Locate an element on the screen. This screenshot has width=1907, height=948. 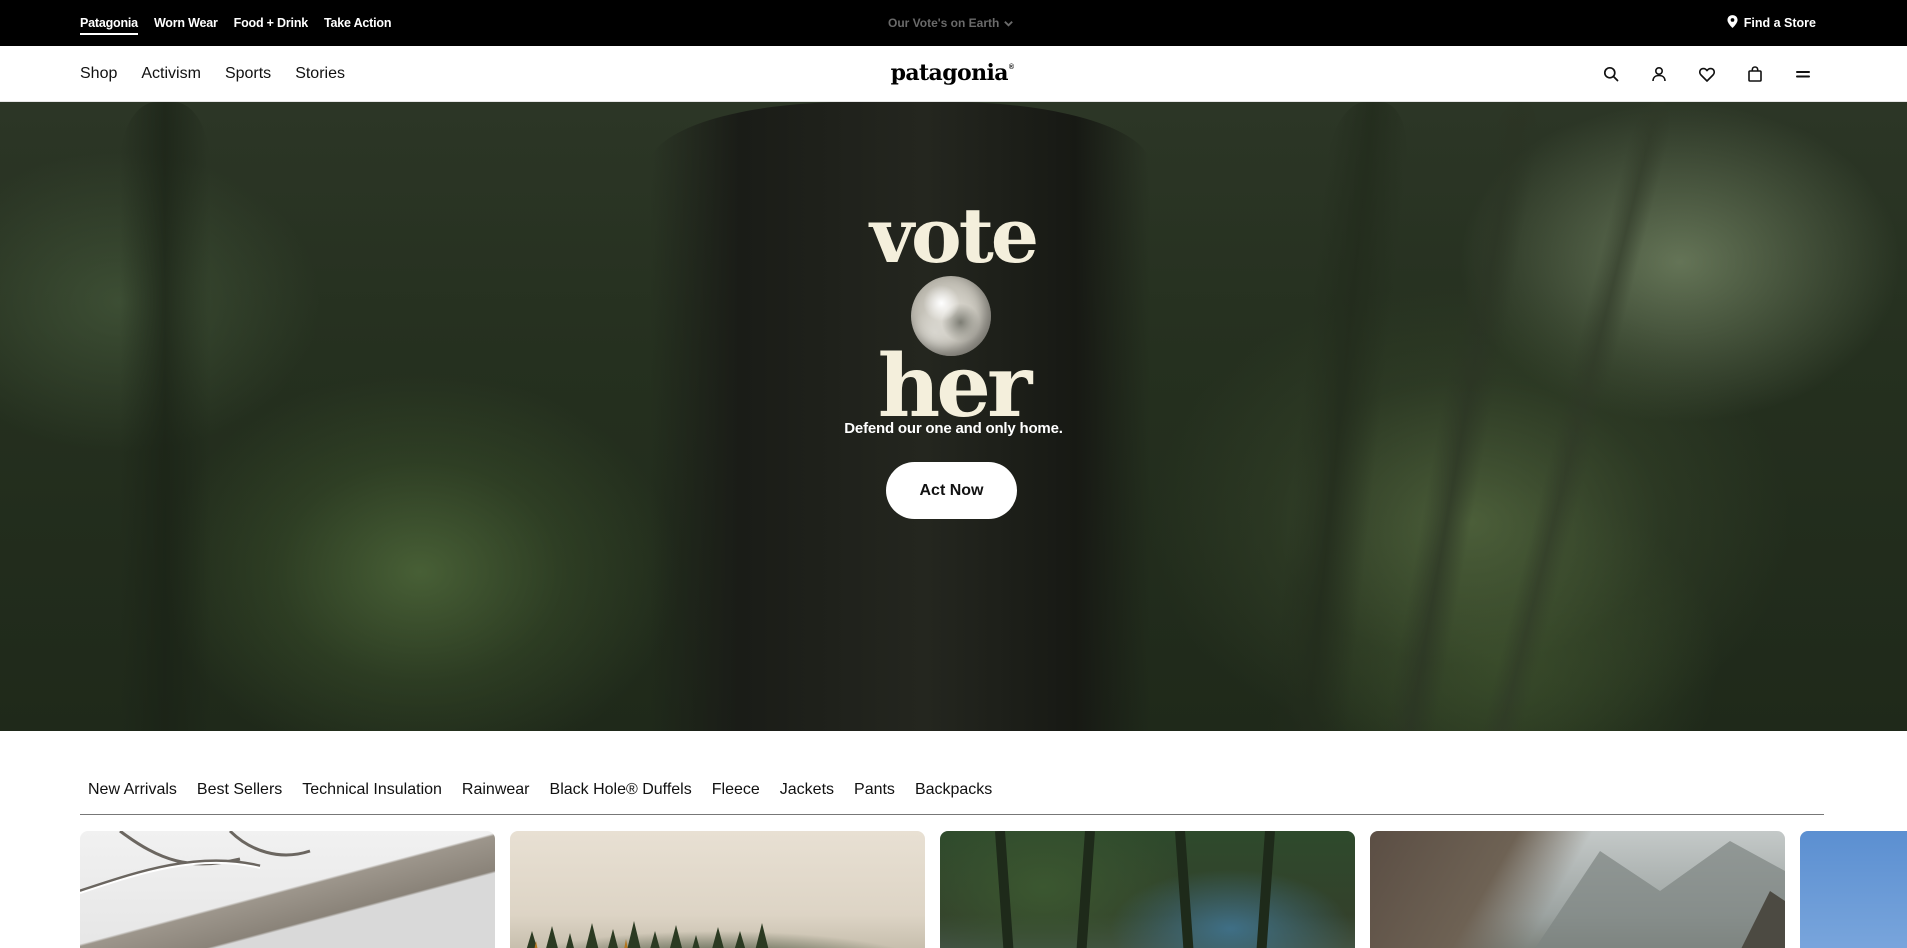
cart-icon is located at coordinates (1755, 74).